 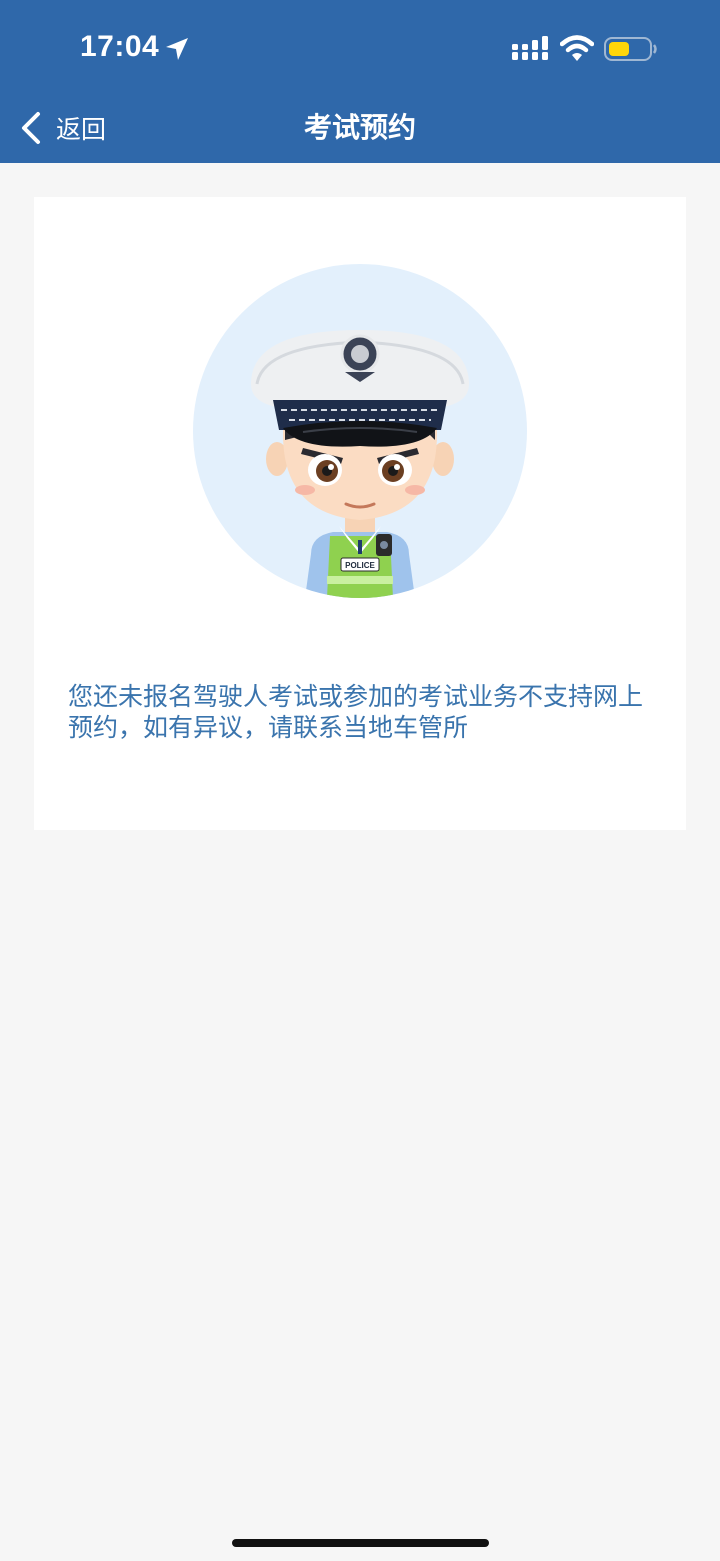 I want to click on battery-icon, so click(x=630, y=49).